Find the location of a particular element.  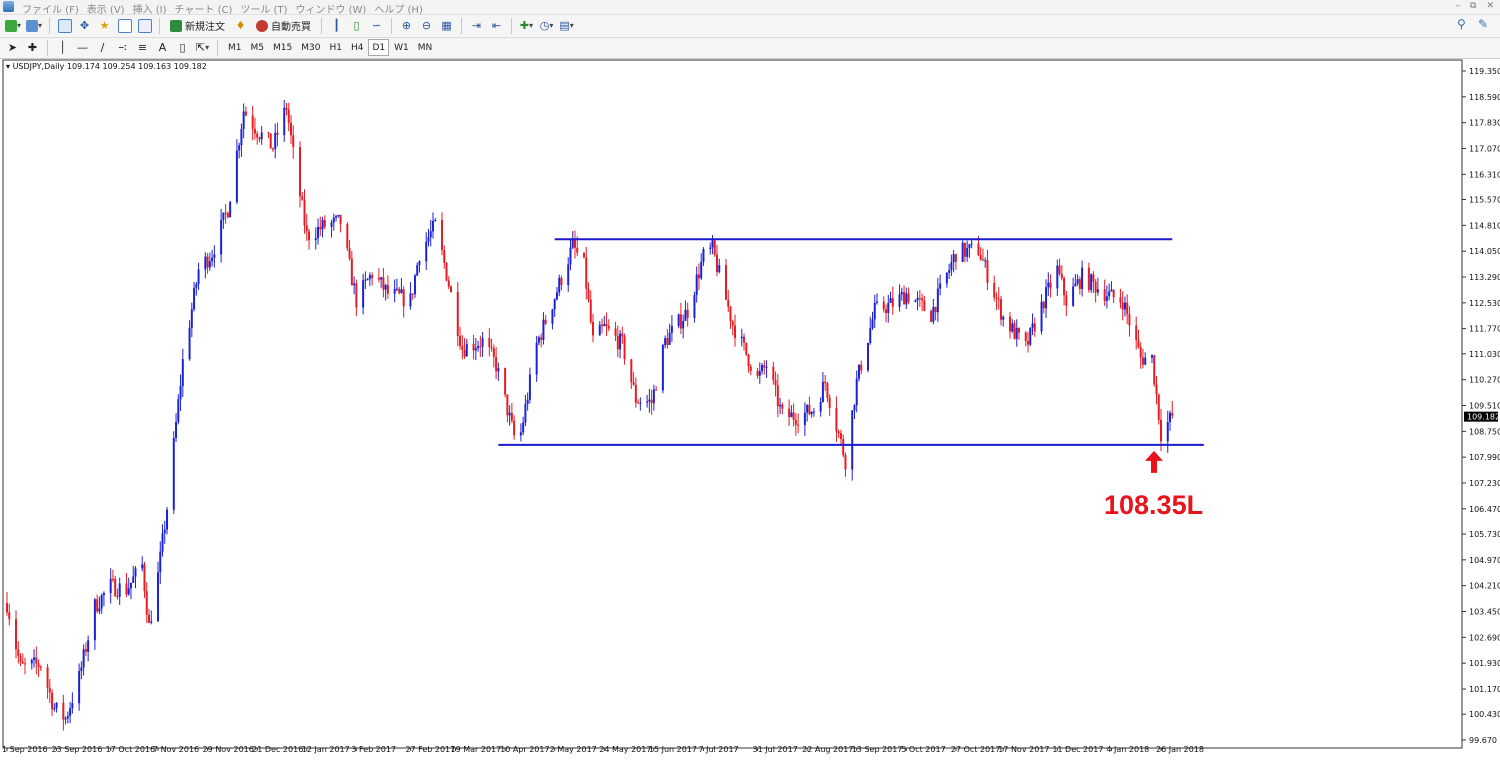

text-label-icon: ▯ is located at coordinates (182, 47).